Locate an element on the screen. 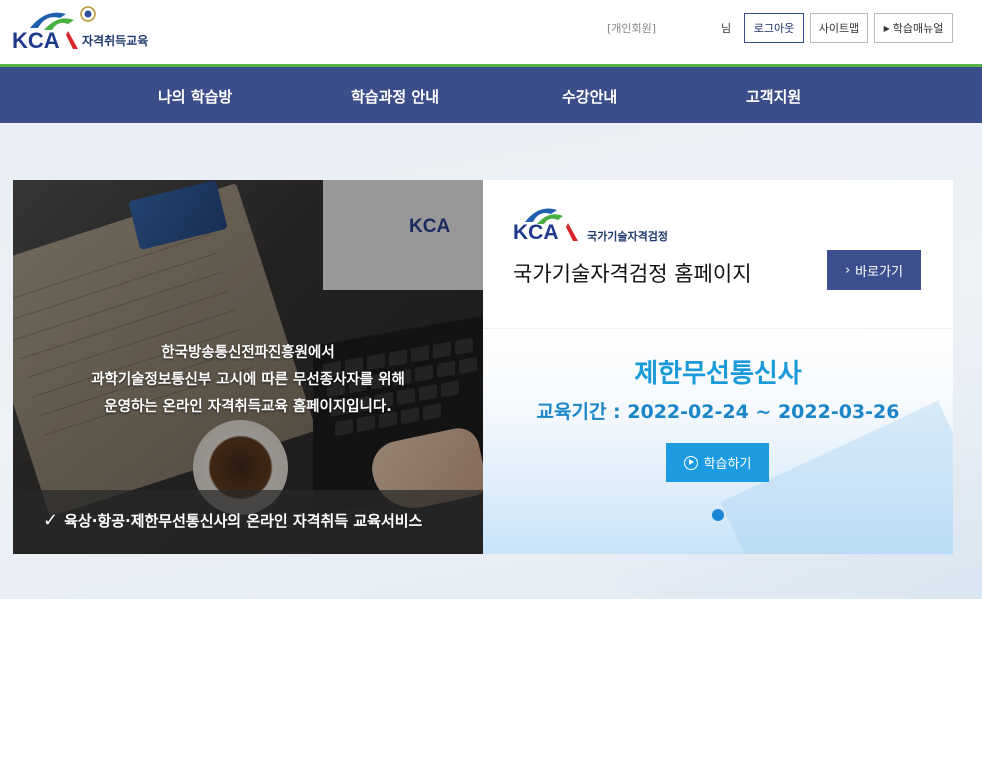 Image resolution: width=982 pixels, height=775 pixels. member-type-tag: [개인회원] is located at coordinates (632, 28).